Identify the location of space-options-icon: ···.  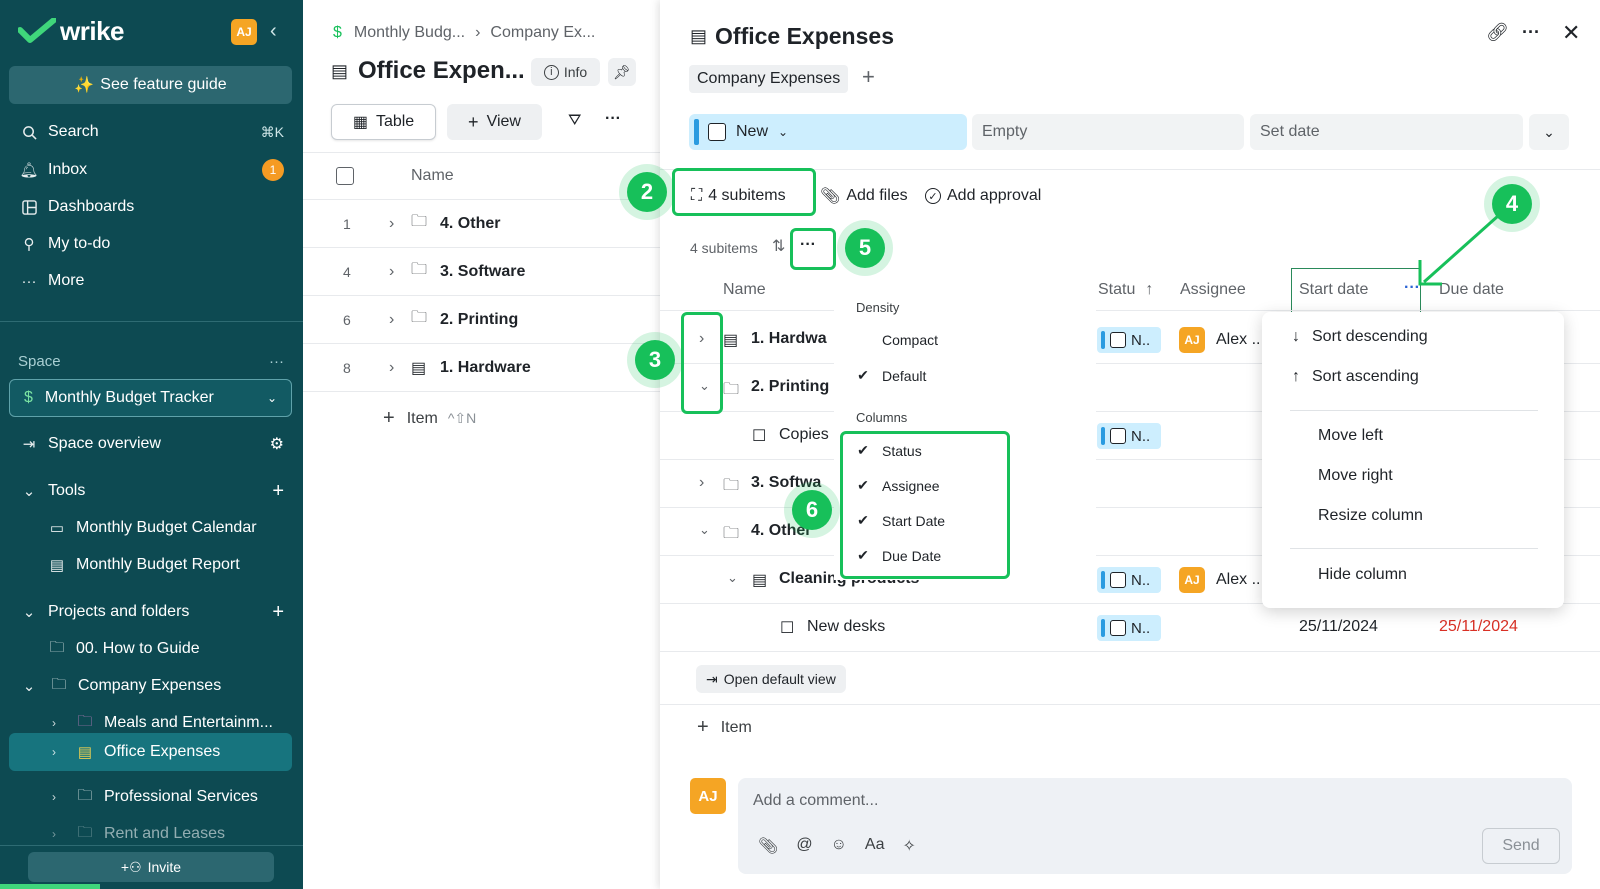
(276, 361).